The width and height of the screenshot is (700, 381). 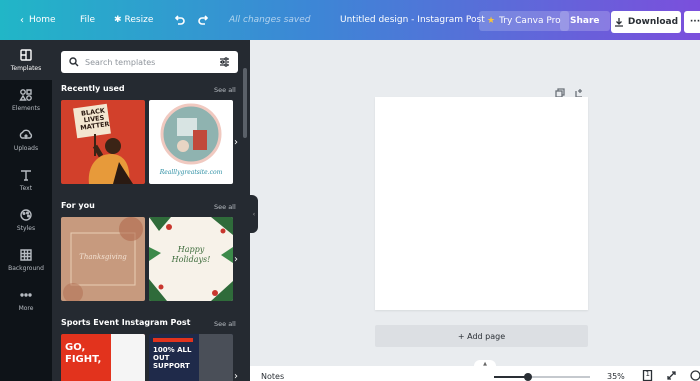 I want to click on template-text: BLACK LIVES MATTER, so click(x=95, y=119).